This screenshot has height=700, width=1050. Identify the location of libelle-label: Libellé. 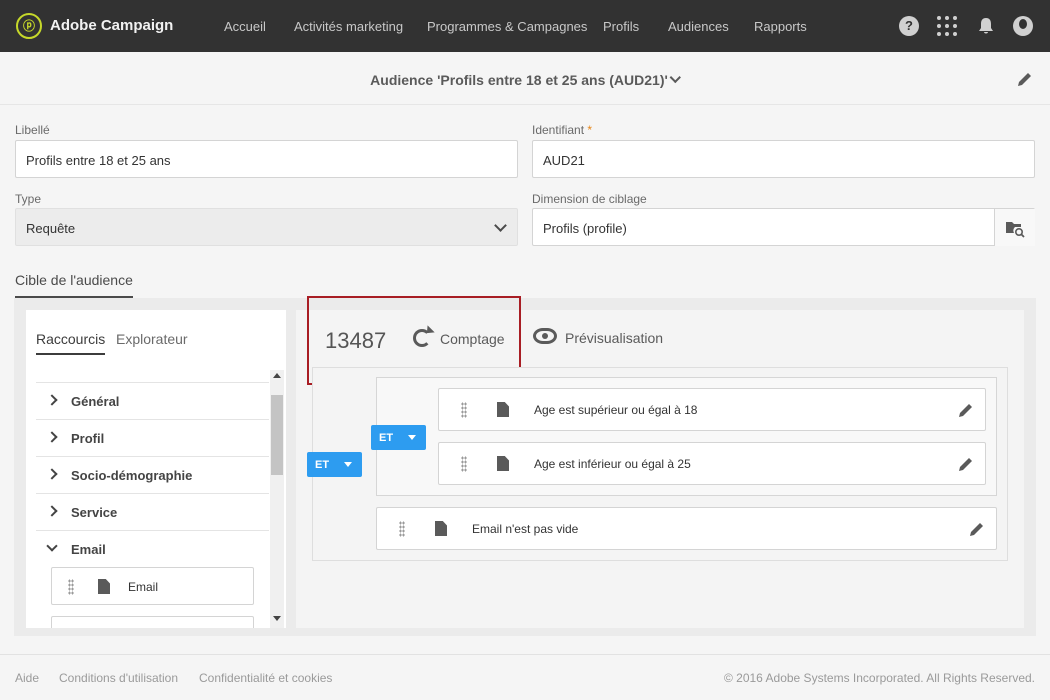
(32, 130).